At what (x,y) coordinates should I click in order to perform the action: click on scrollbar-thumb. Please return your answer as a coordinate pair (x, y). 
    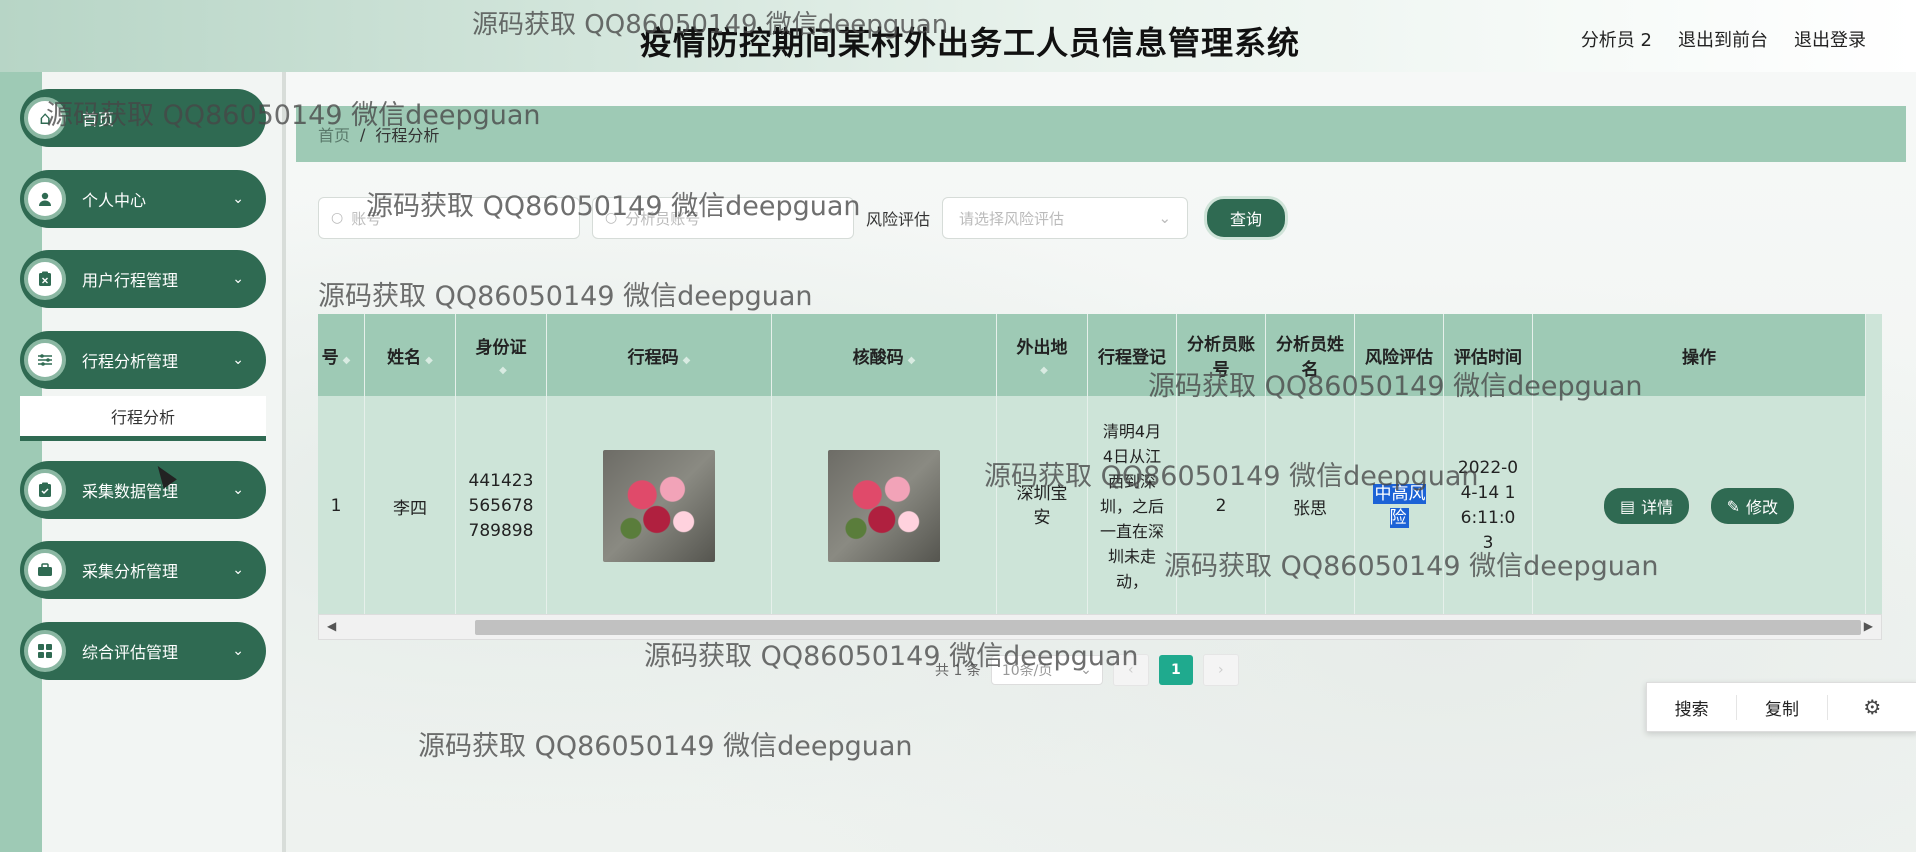
    Looking at the image, I should click on (1168, 627).